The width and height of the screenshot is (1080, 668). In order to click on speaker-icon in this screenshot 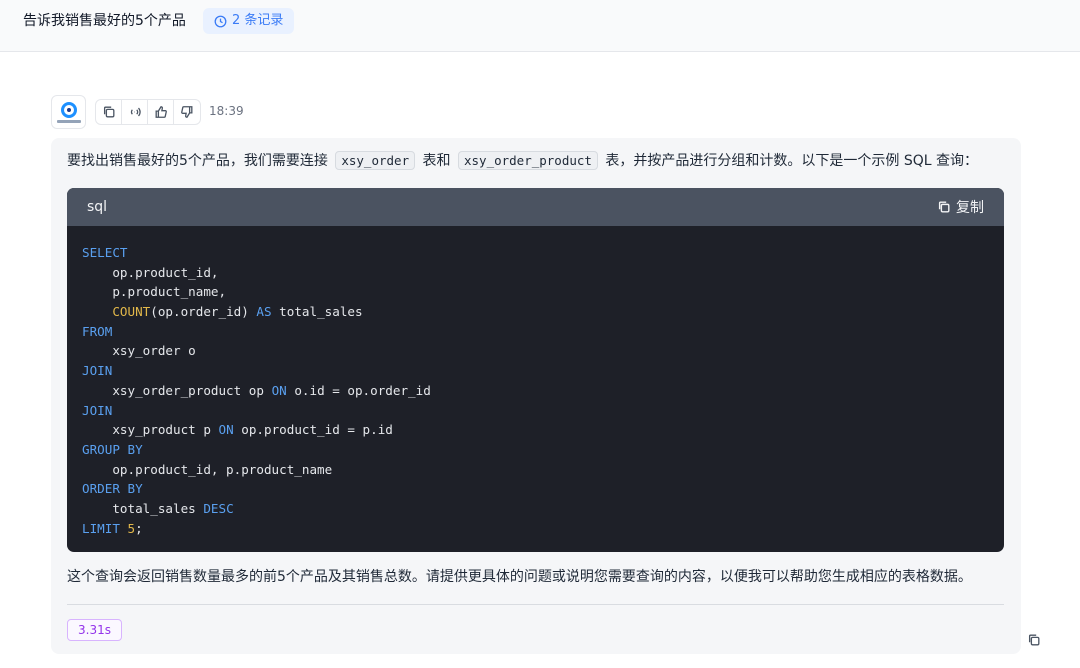, I will do `click(135, 112)`.